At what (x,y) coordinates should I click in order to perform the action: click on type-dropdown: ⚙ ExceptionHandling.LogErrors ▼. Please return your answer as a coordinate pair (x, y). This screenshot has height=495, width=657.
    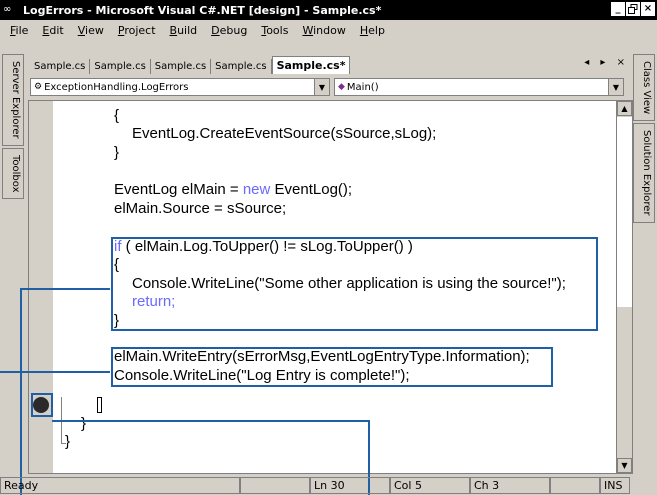
    Looking at the image, I should click on (180, 87).